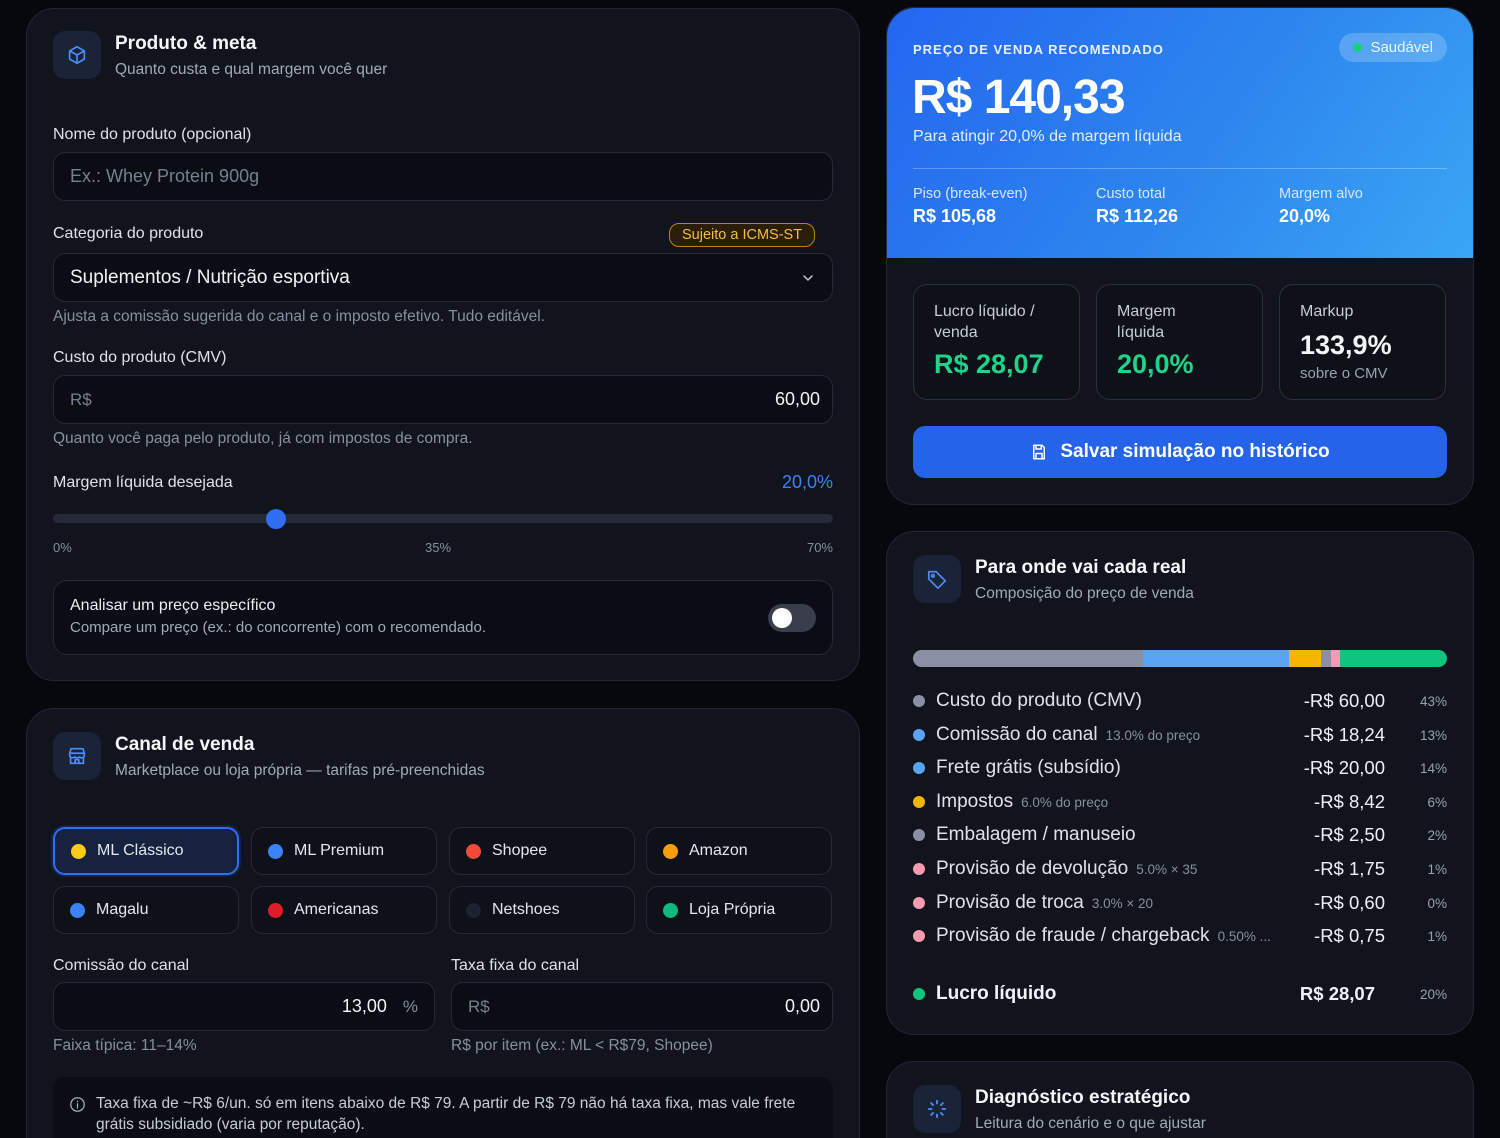  What do you see at coordinates (443, 176) in the screenshot?
I see `product-name-input: Ex.: Whey Protein 900g` at bounding box center [443, 176].